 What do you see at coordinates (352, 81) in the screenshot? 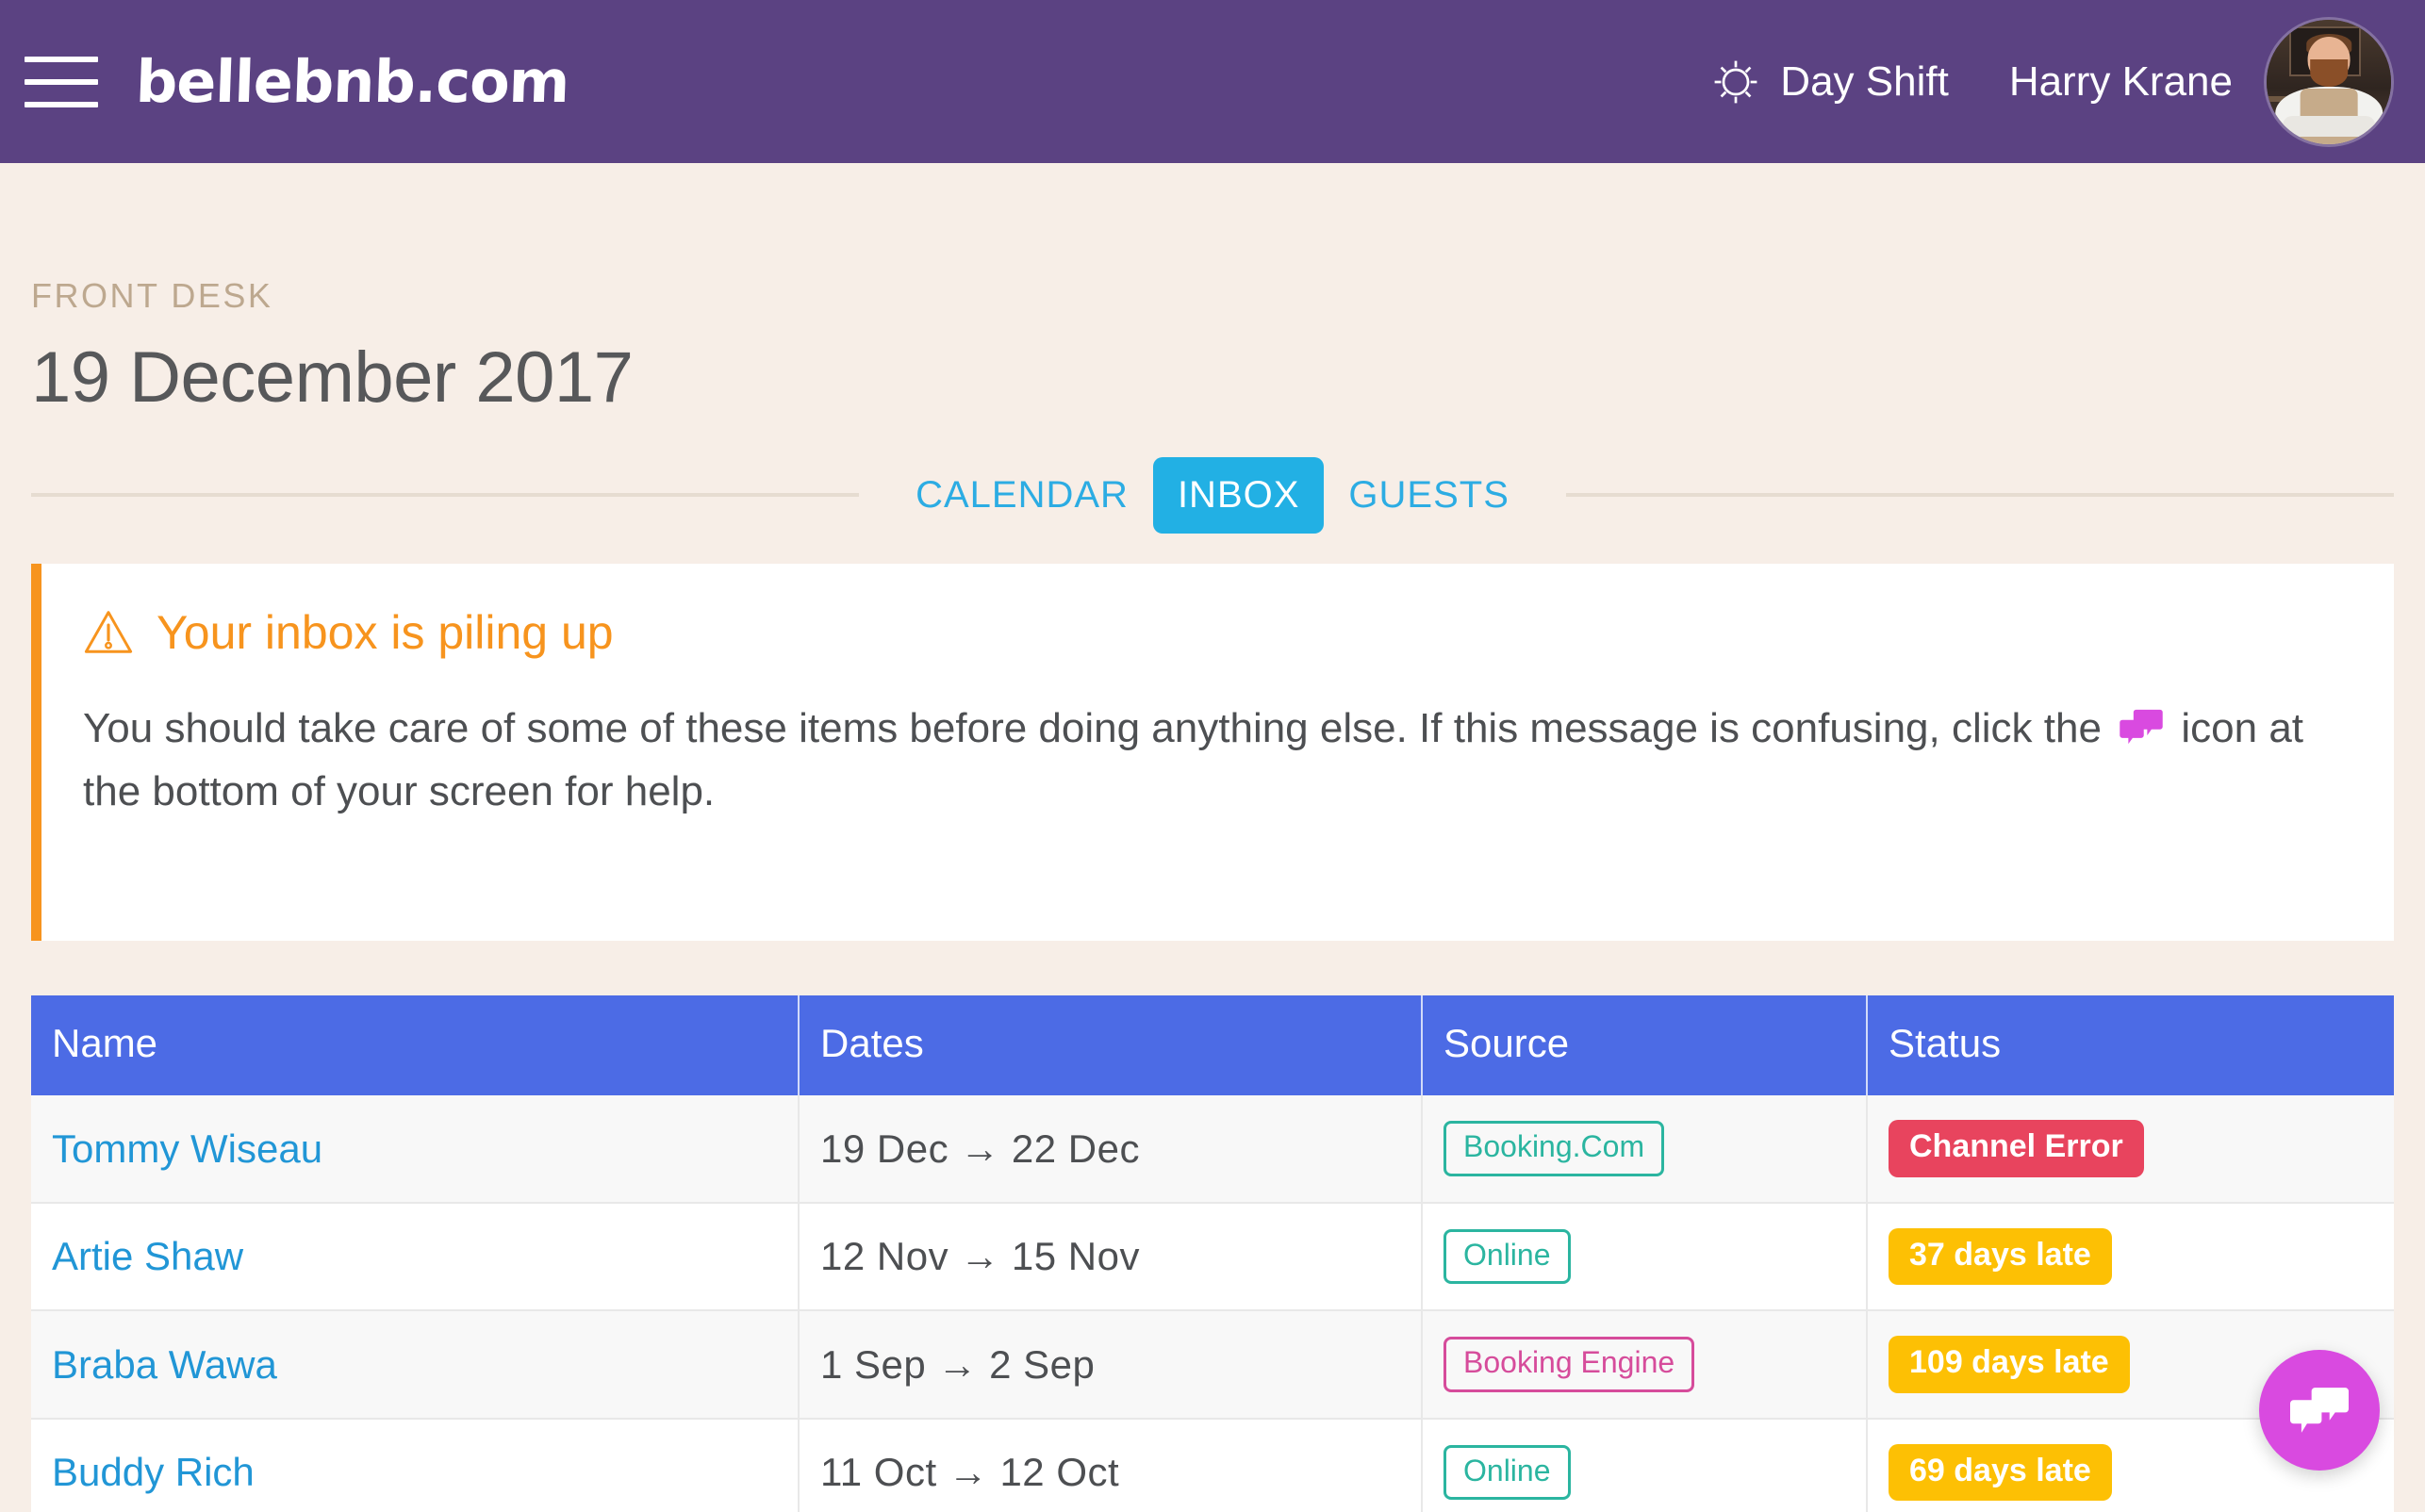
I see `brand-logo: bellebnb.com` at bounding box center [352, 81].